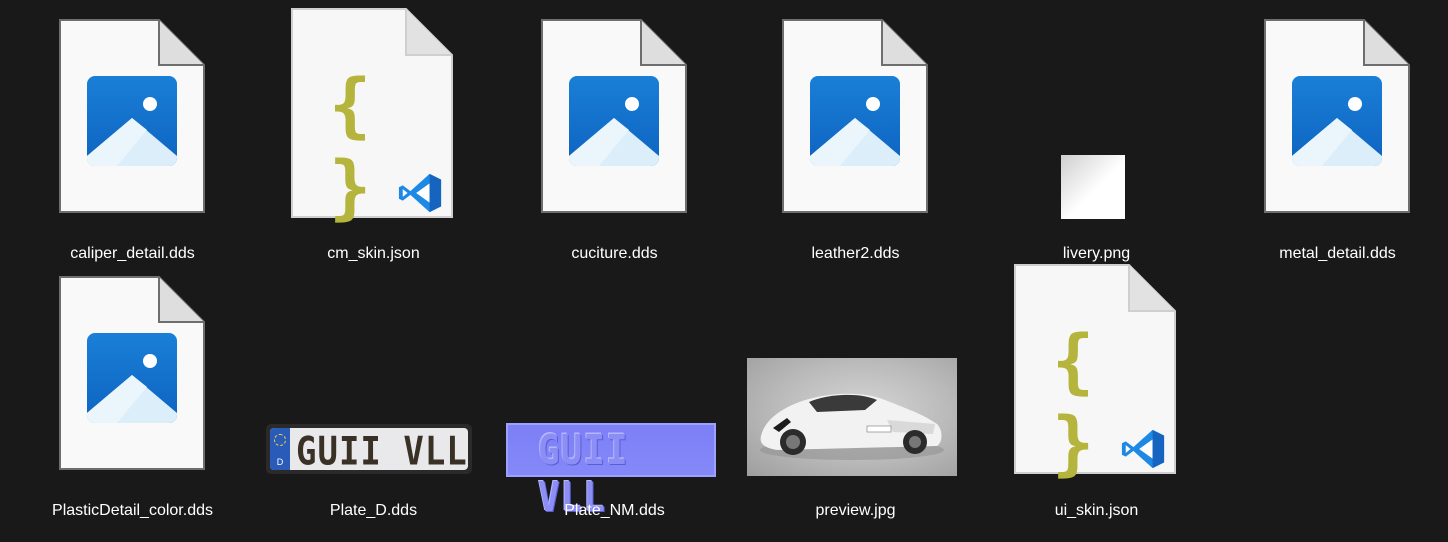  Describe the element at coordinates (373, 510) in the screenshot. I see `file-name: Plate_D.dds` at that location.